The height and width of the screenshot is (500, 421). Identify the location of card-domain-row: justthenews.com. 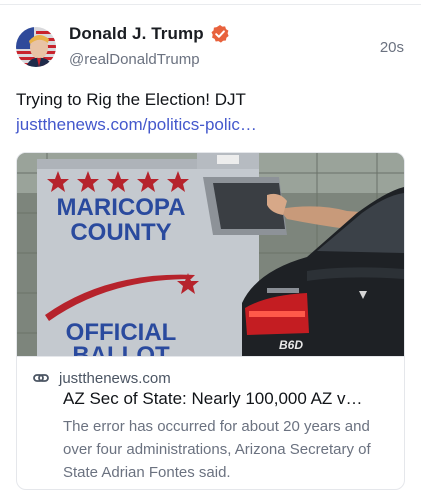
(101, 378).